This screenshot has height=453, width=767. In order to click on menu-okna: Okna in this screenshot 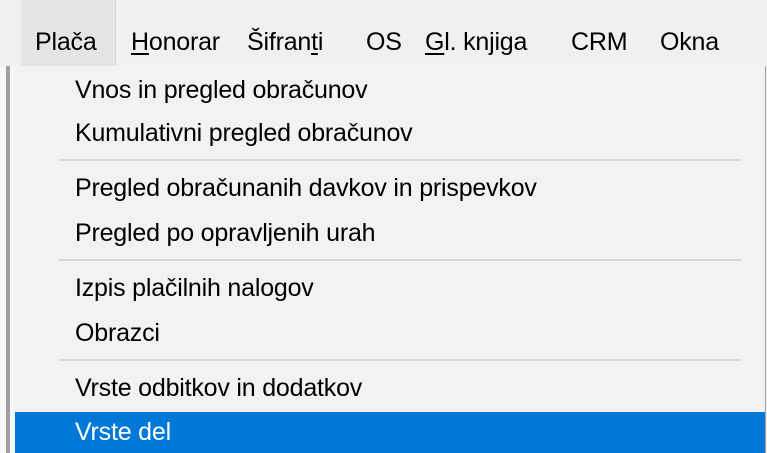, I will do `click(689, 33)`.